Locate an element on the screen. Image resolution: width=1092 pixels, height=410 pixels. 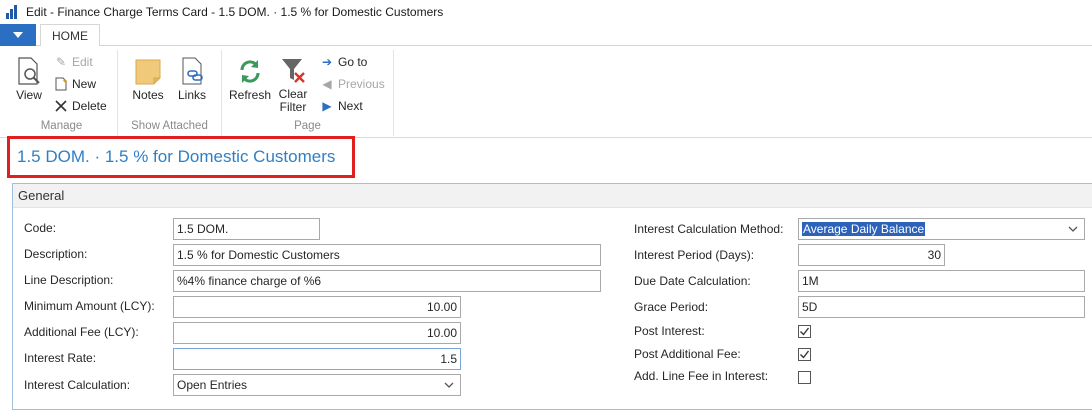
code-label: Code: is located at coordinates (40, 228).